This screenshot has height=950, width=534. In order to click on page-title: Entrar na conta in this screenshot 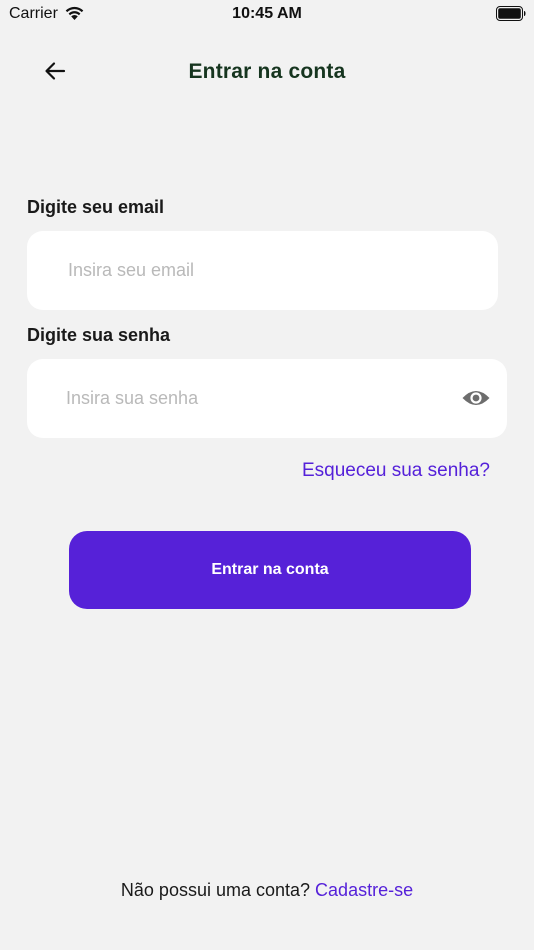, I will do `click(267, 71)`.